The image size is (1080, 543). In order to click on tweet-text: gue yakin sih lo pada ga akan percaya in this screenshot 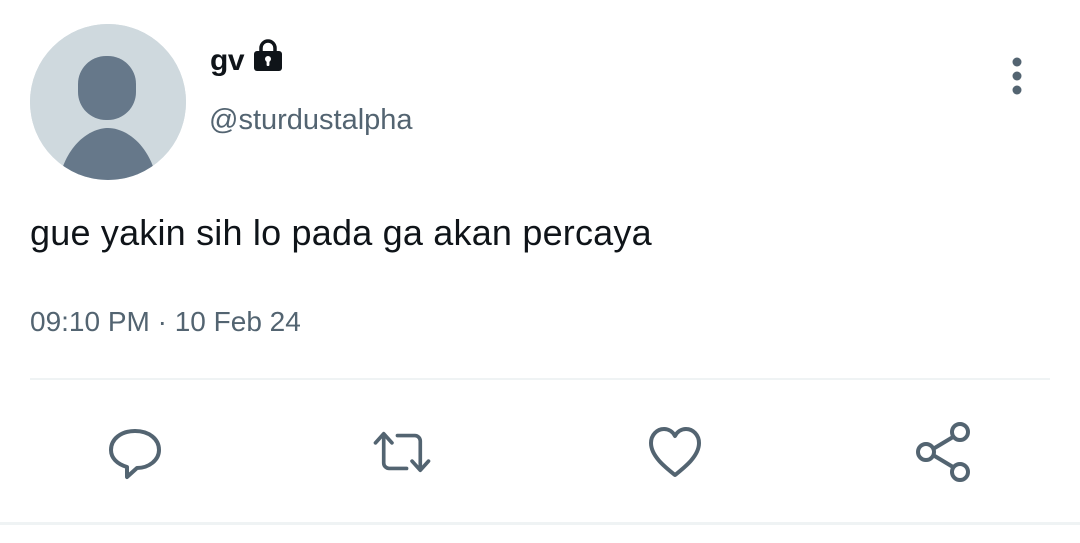, I will do `click(341, 232)`.